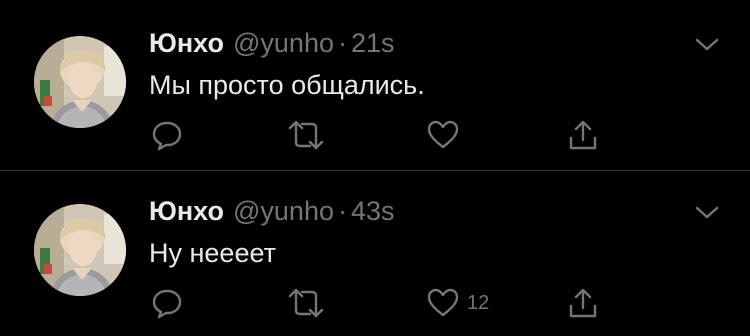 The height and width of the screenshot is (336, 750). I want to click on tweet-text: Ну неееет, so click(212, 253).